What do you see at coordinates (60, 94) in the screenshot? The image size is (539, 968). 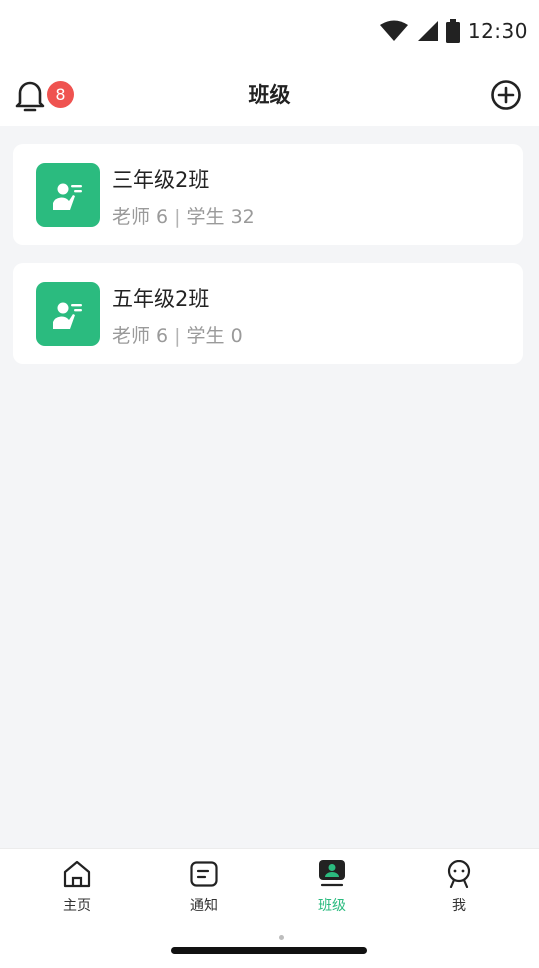 I see `notification-badge: 8` at bounding box center [60, 94].